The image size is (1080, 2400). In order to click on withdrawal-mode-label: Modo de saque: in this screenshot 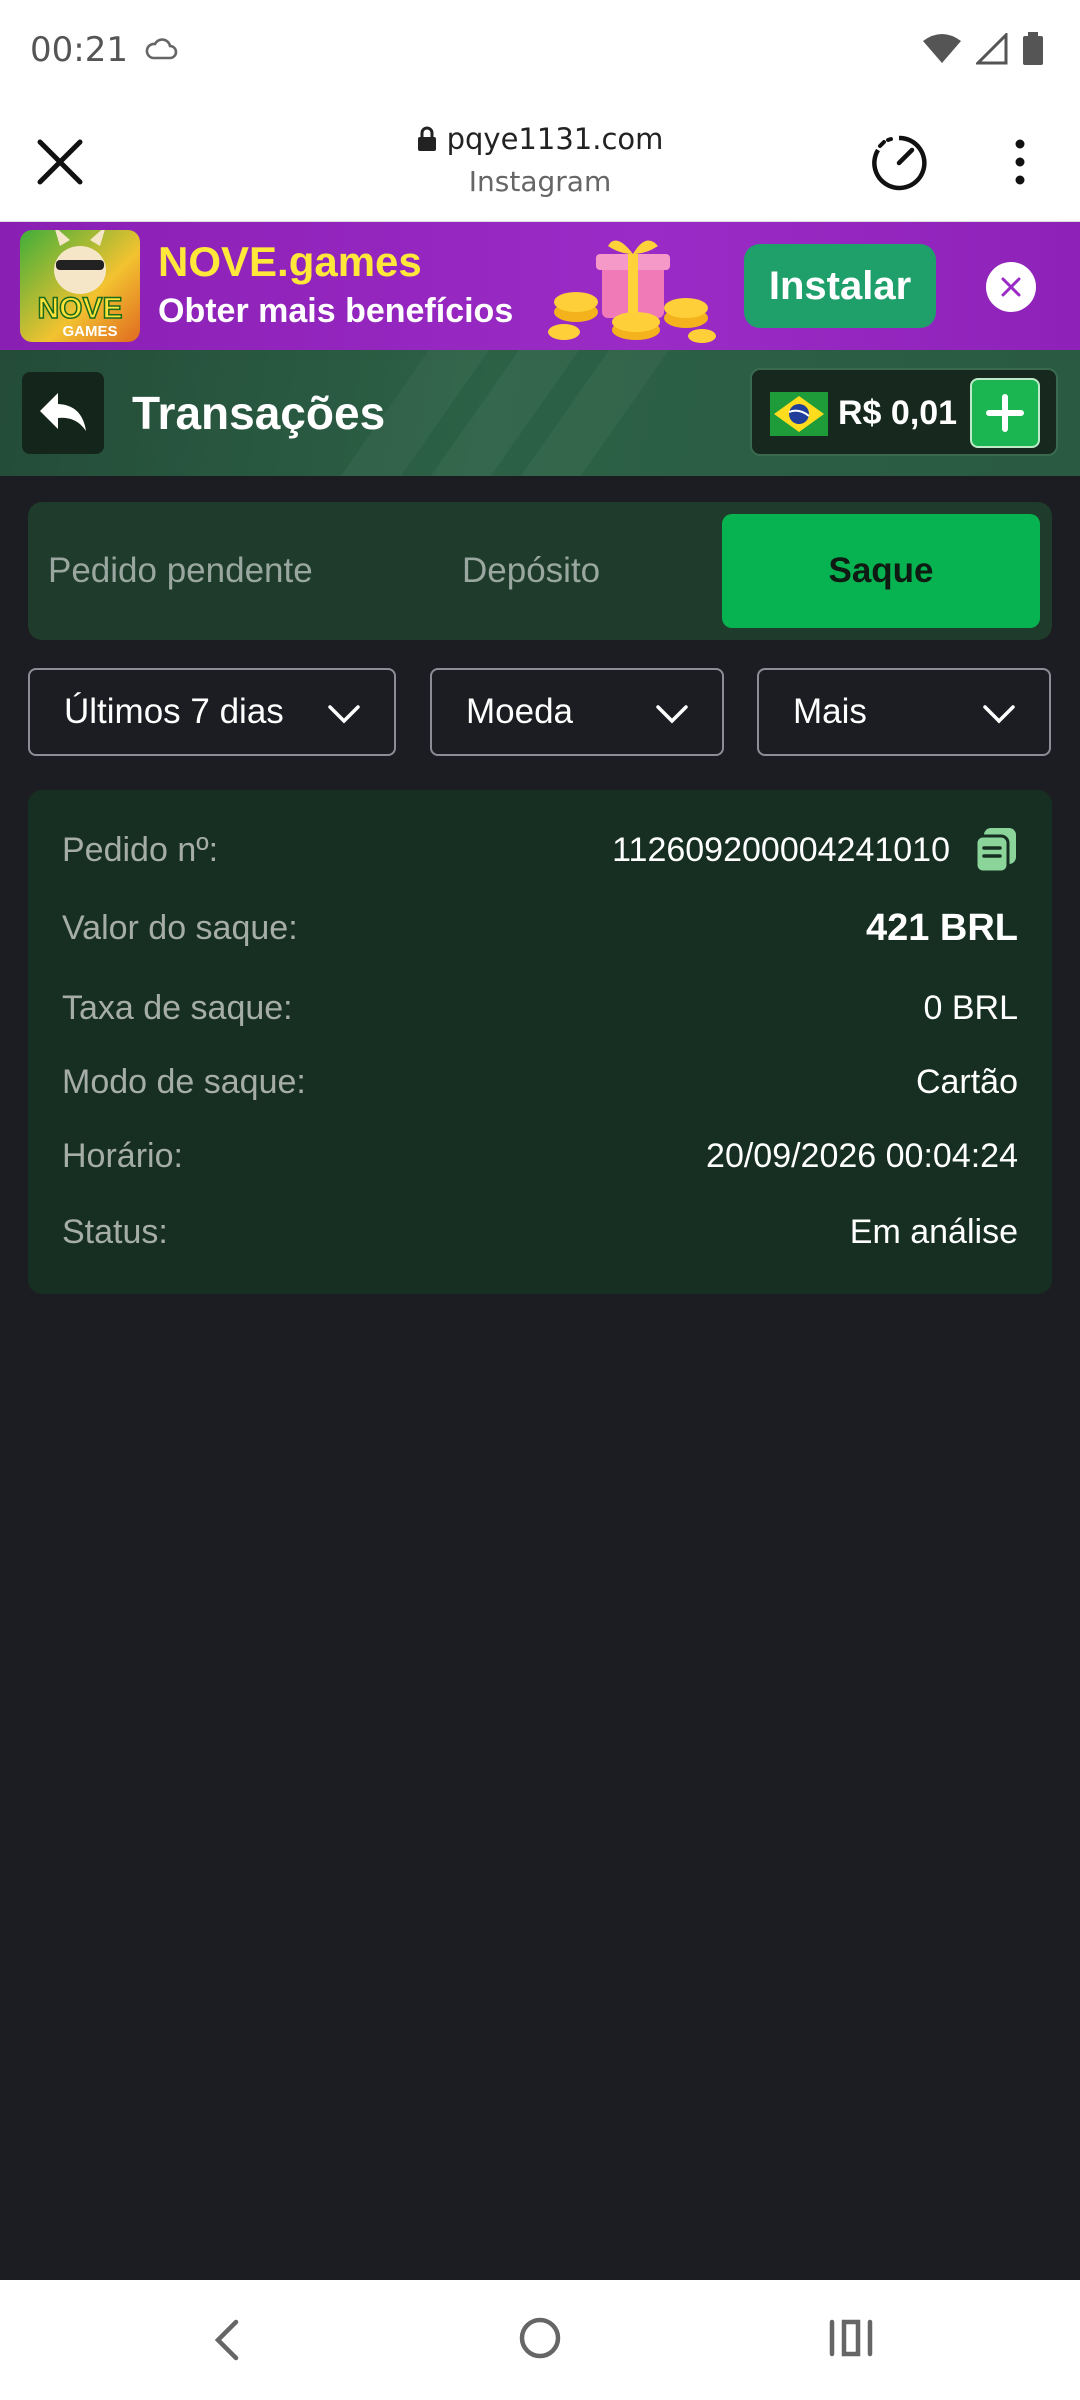, I will do `click(184, 1081)`.